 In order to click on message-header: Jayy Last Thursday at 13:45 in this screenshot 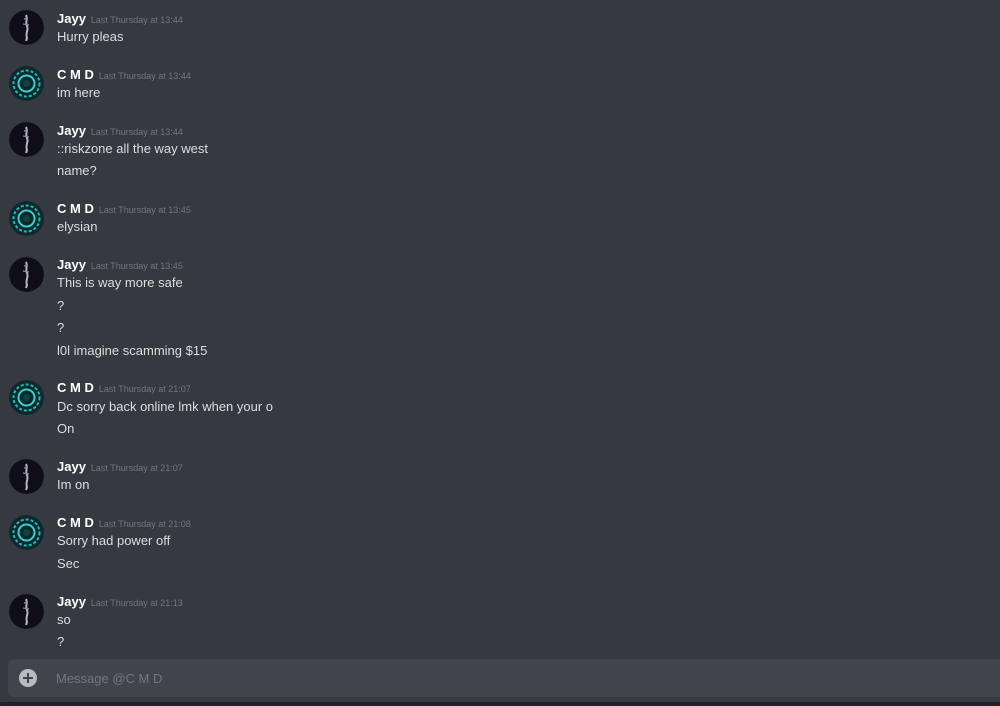, I will do `click(120, 265)`.